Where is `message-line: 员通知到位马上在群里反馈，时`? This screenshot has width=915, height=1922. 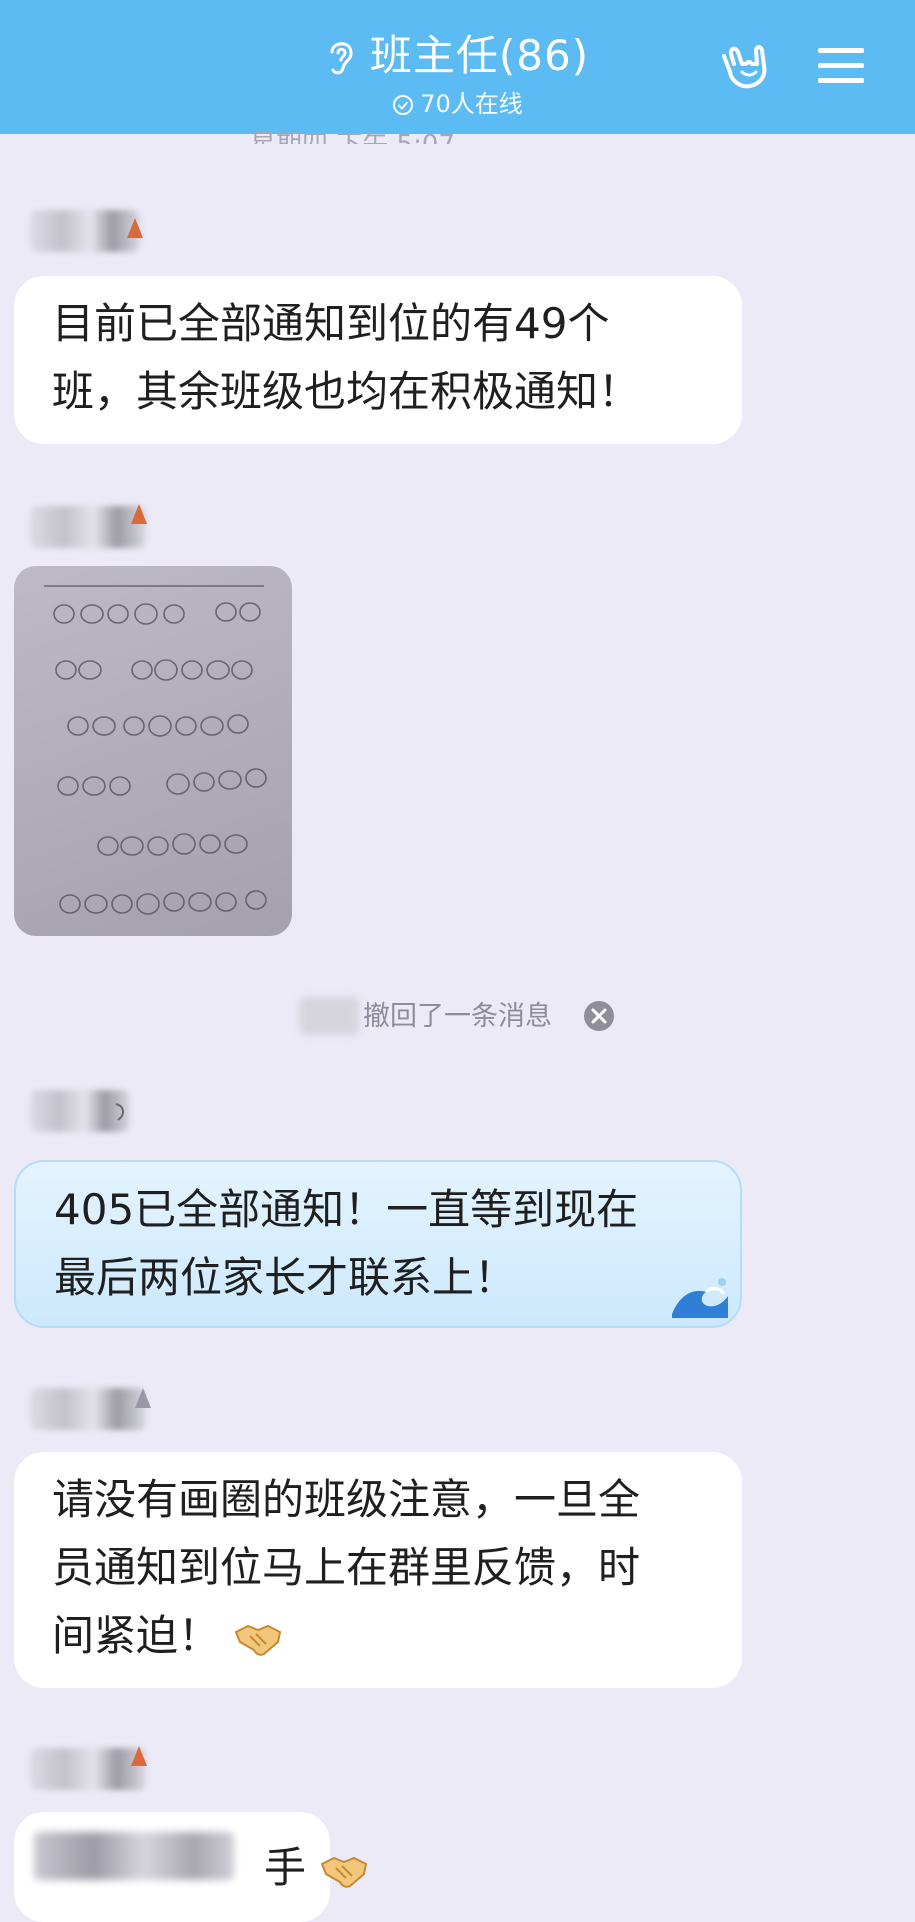
message-line: 员通知到位马上在群里反馈，时 is located at coordinates (346, 1567).